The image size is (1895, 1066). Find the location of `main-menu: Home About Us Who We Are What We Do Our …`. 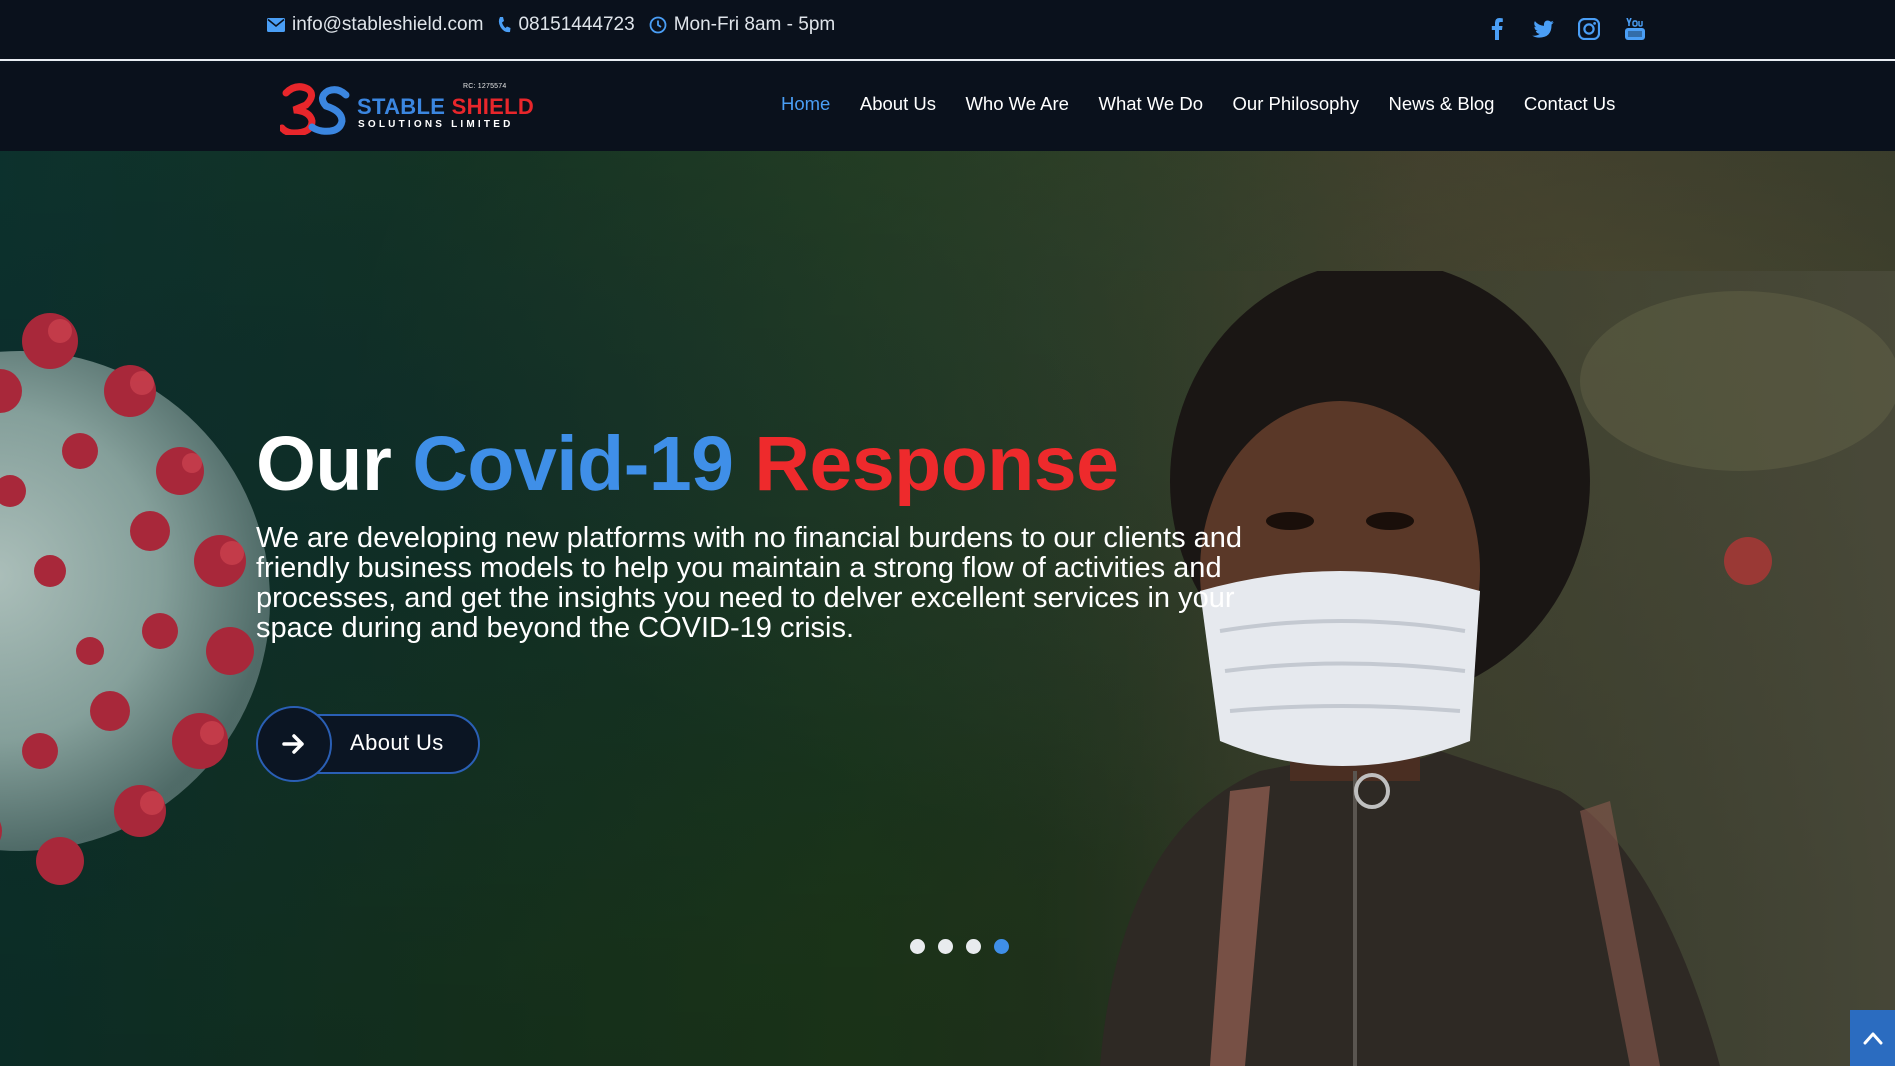

main-menu: Home About Us Who We Are What We Do Our … is located at coordinates (1198, 104).